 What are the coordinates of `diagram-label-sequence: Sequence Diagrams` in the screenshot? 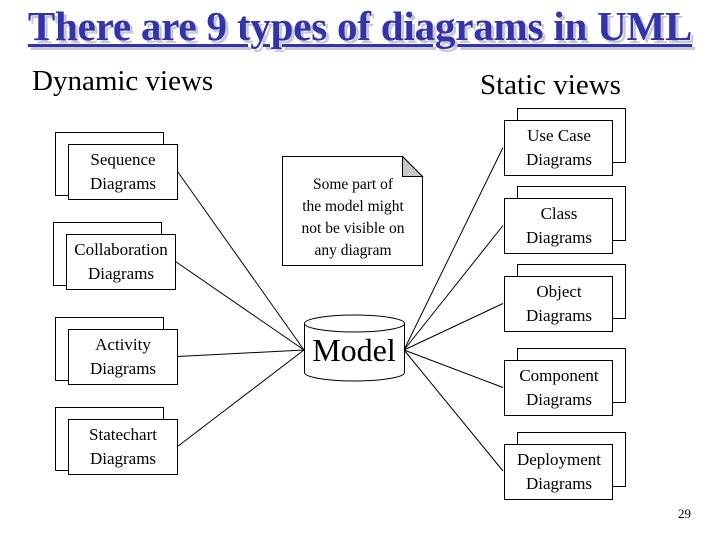 It's located at (123, 171).